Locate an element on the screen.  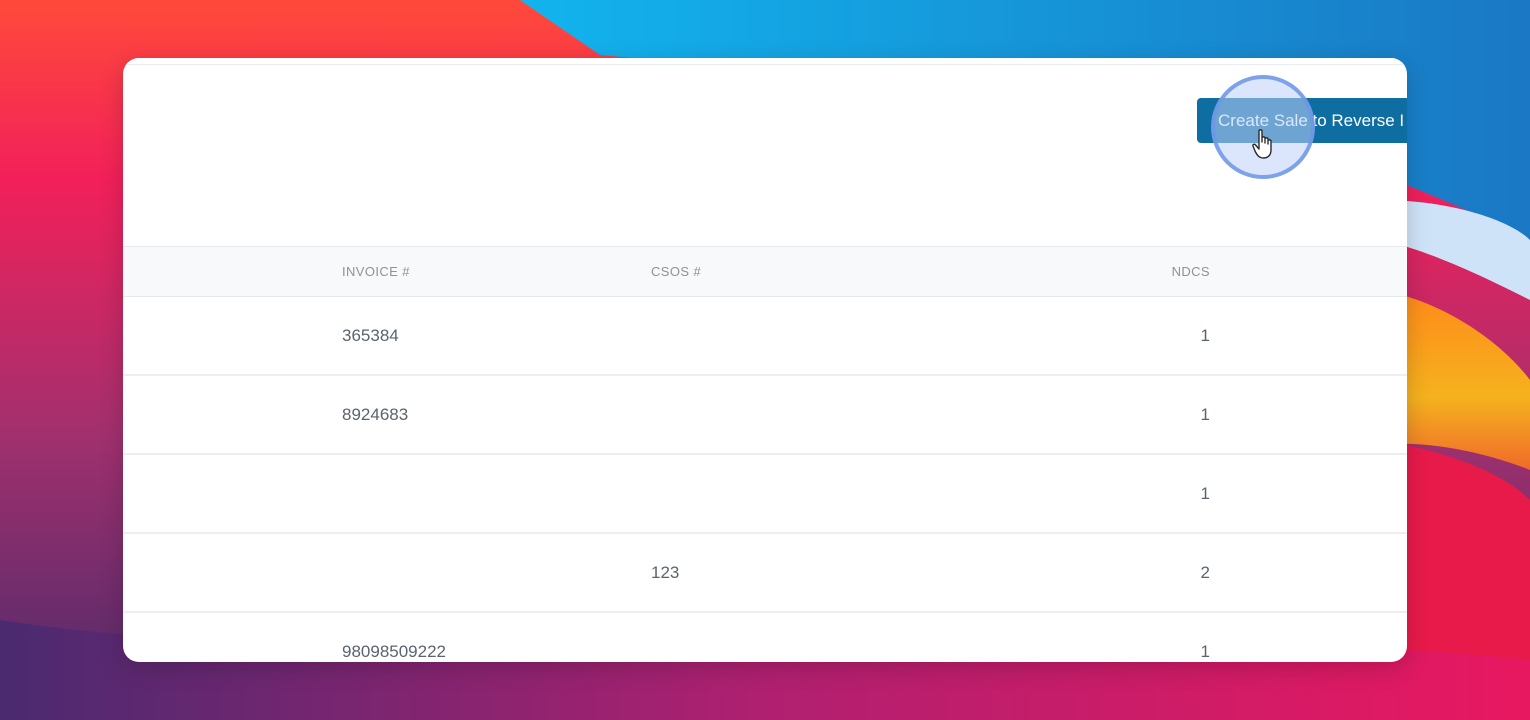
table-row: 8924683 1 is located at coordinates (765, 415).